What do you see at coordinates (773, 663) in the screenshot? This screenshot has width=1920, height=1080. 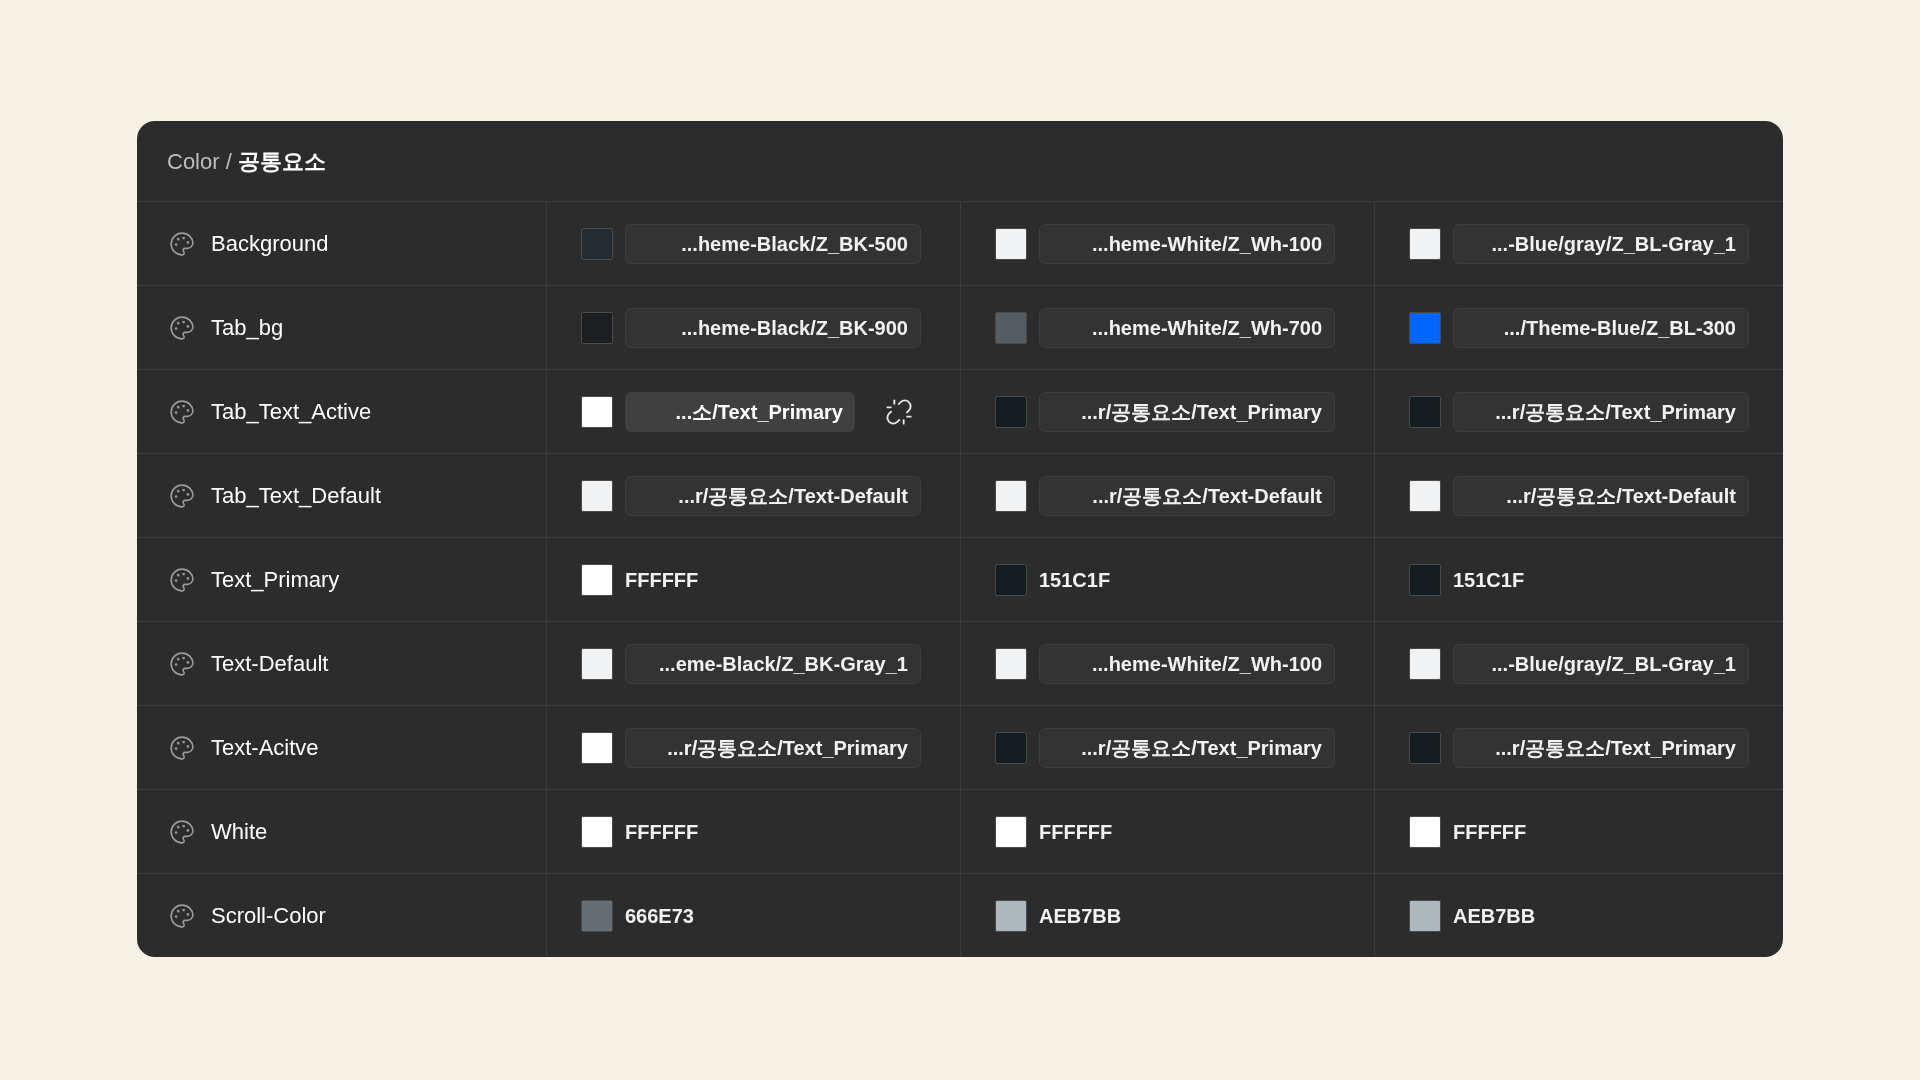 I see `variable-alias-chip: ...eme-Black/Z_BK-Gray_1` at bounding box center [773, 663].